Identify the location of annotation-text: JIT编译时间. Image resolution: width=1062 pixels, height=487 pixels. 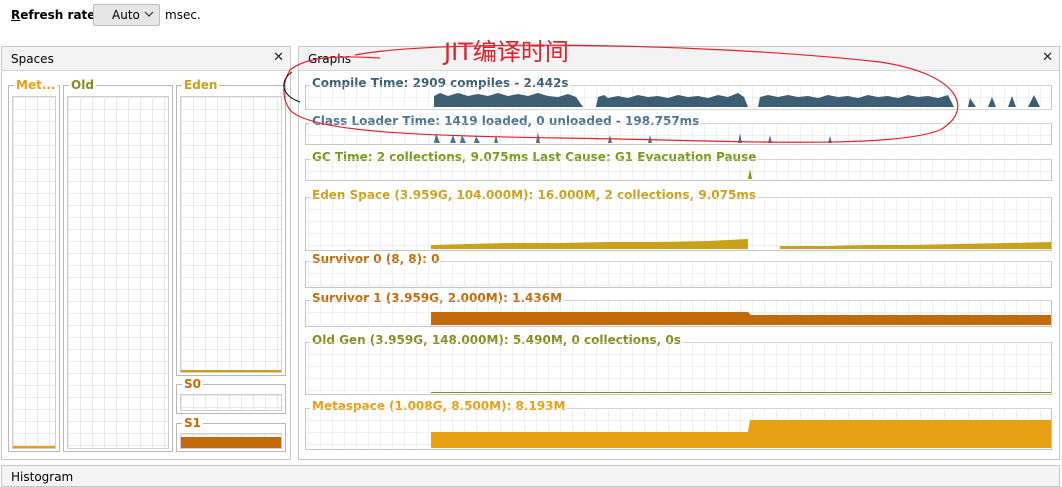
(506, 52).